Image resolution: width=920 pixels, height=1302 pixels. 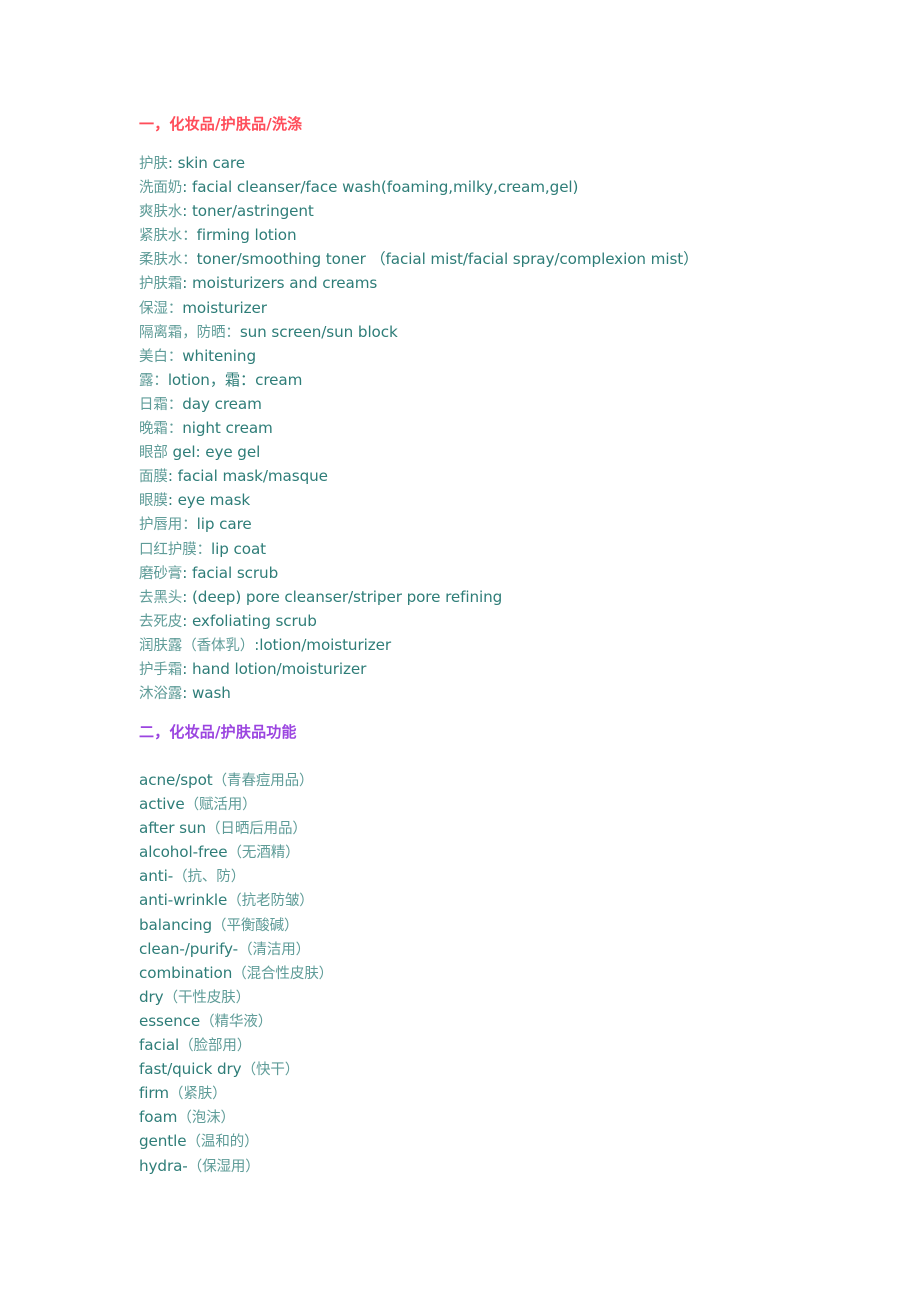 I want to click on list-item: 眼部 gel: eye gel, so click(x=418, y=452).